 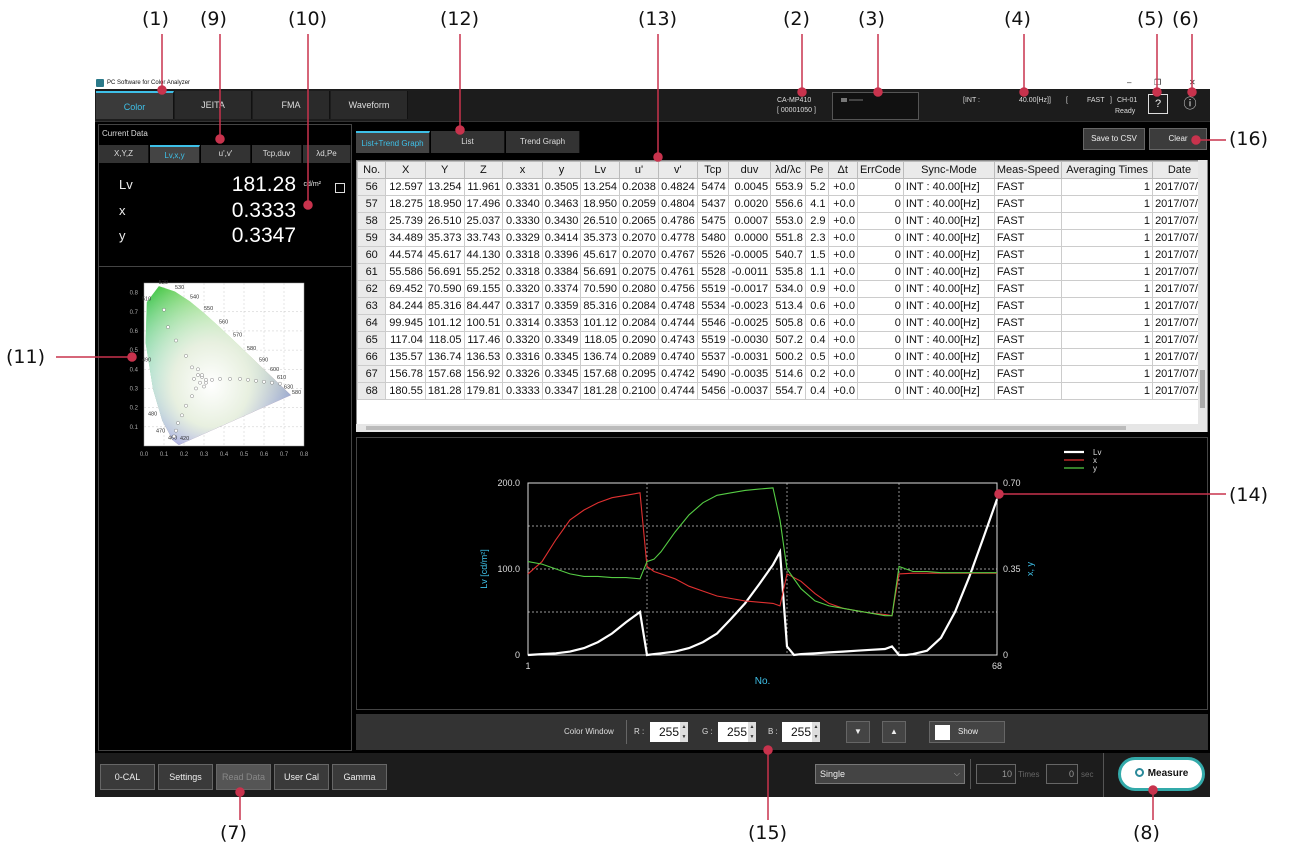 I want to click on column-header: duv, so click(x=749, y=170).